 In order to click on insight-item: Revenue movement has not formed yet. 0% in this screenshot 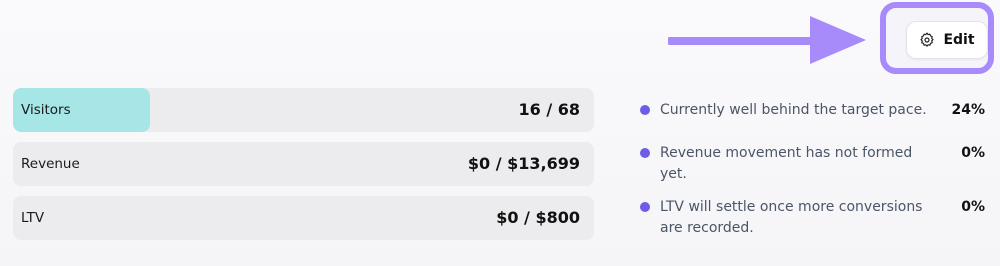, I will do `click(812, 164)`.